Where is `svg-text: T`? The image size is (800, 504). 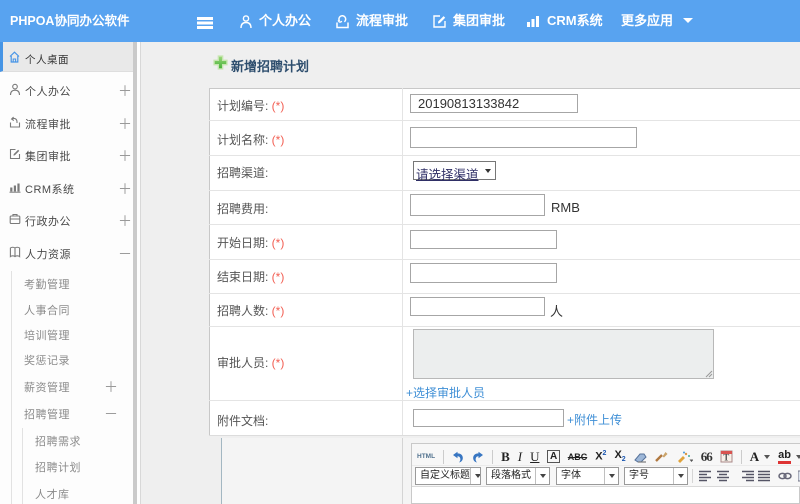
svg-text: T is located at coordinates (726, 458).